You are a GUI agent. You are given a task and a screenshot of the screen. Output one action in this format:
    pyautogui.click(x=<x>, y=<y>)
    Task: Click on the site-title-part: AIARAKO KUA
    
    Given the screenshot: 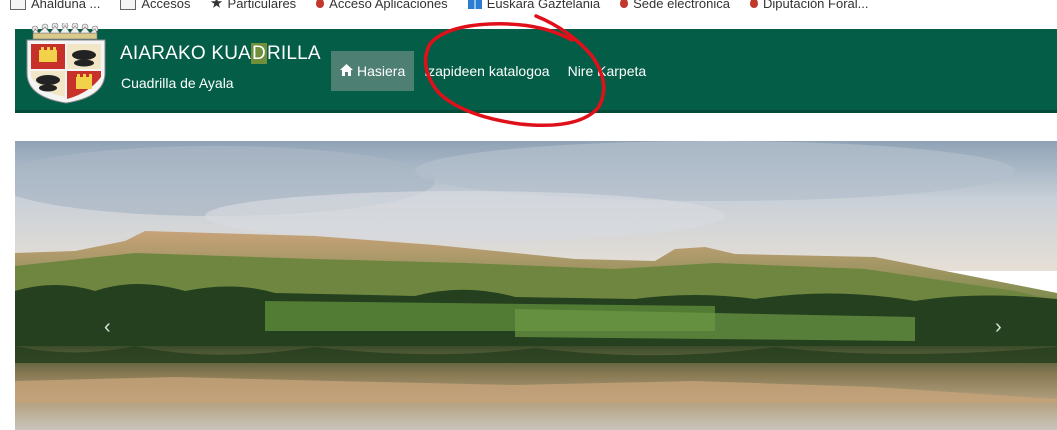 What is the action you would take?
    pyautogui.click(x=186, y=53)
    